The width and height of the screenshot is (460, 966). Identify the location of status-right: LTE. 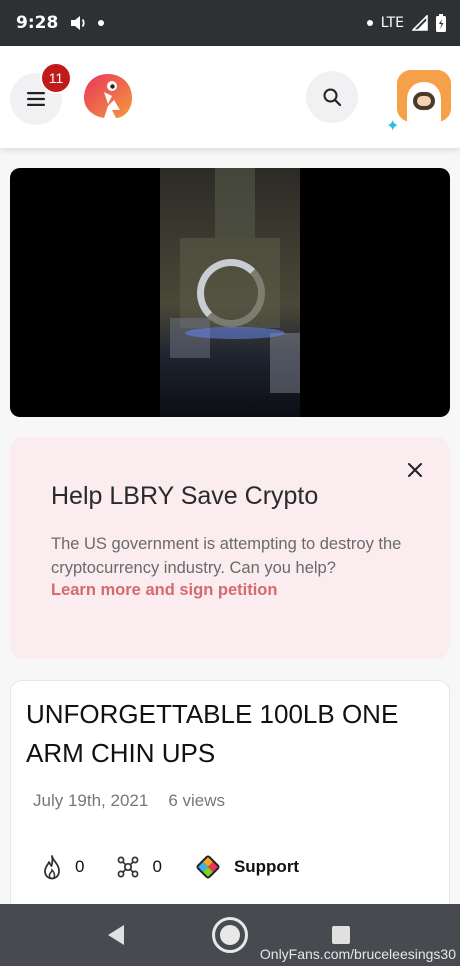
(406, 23).